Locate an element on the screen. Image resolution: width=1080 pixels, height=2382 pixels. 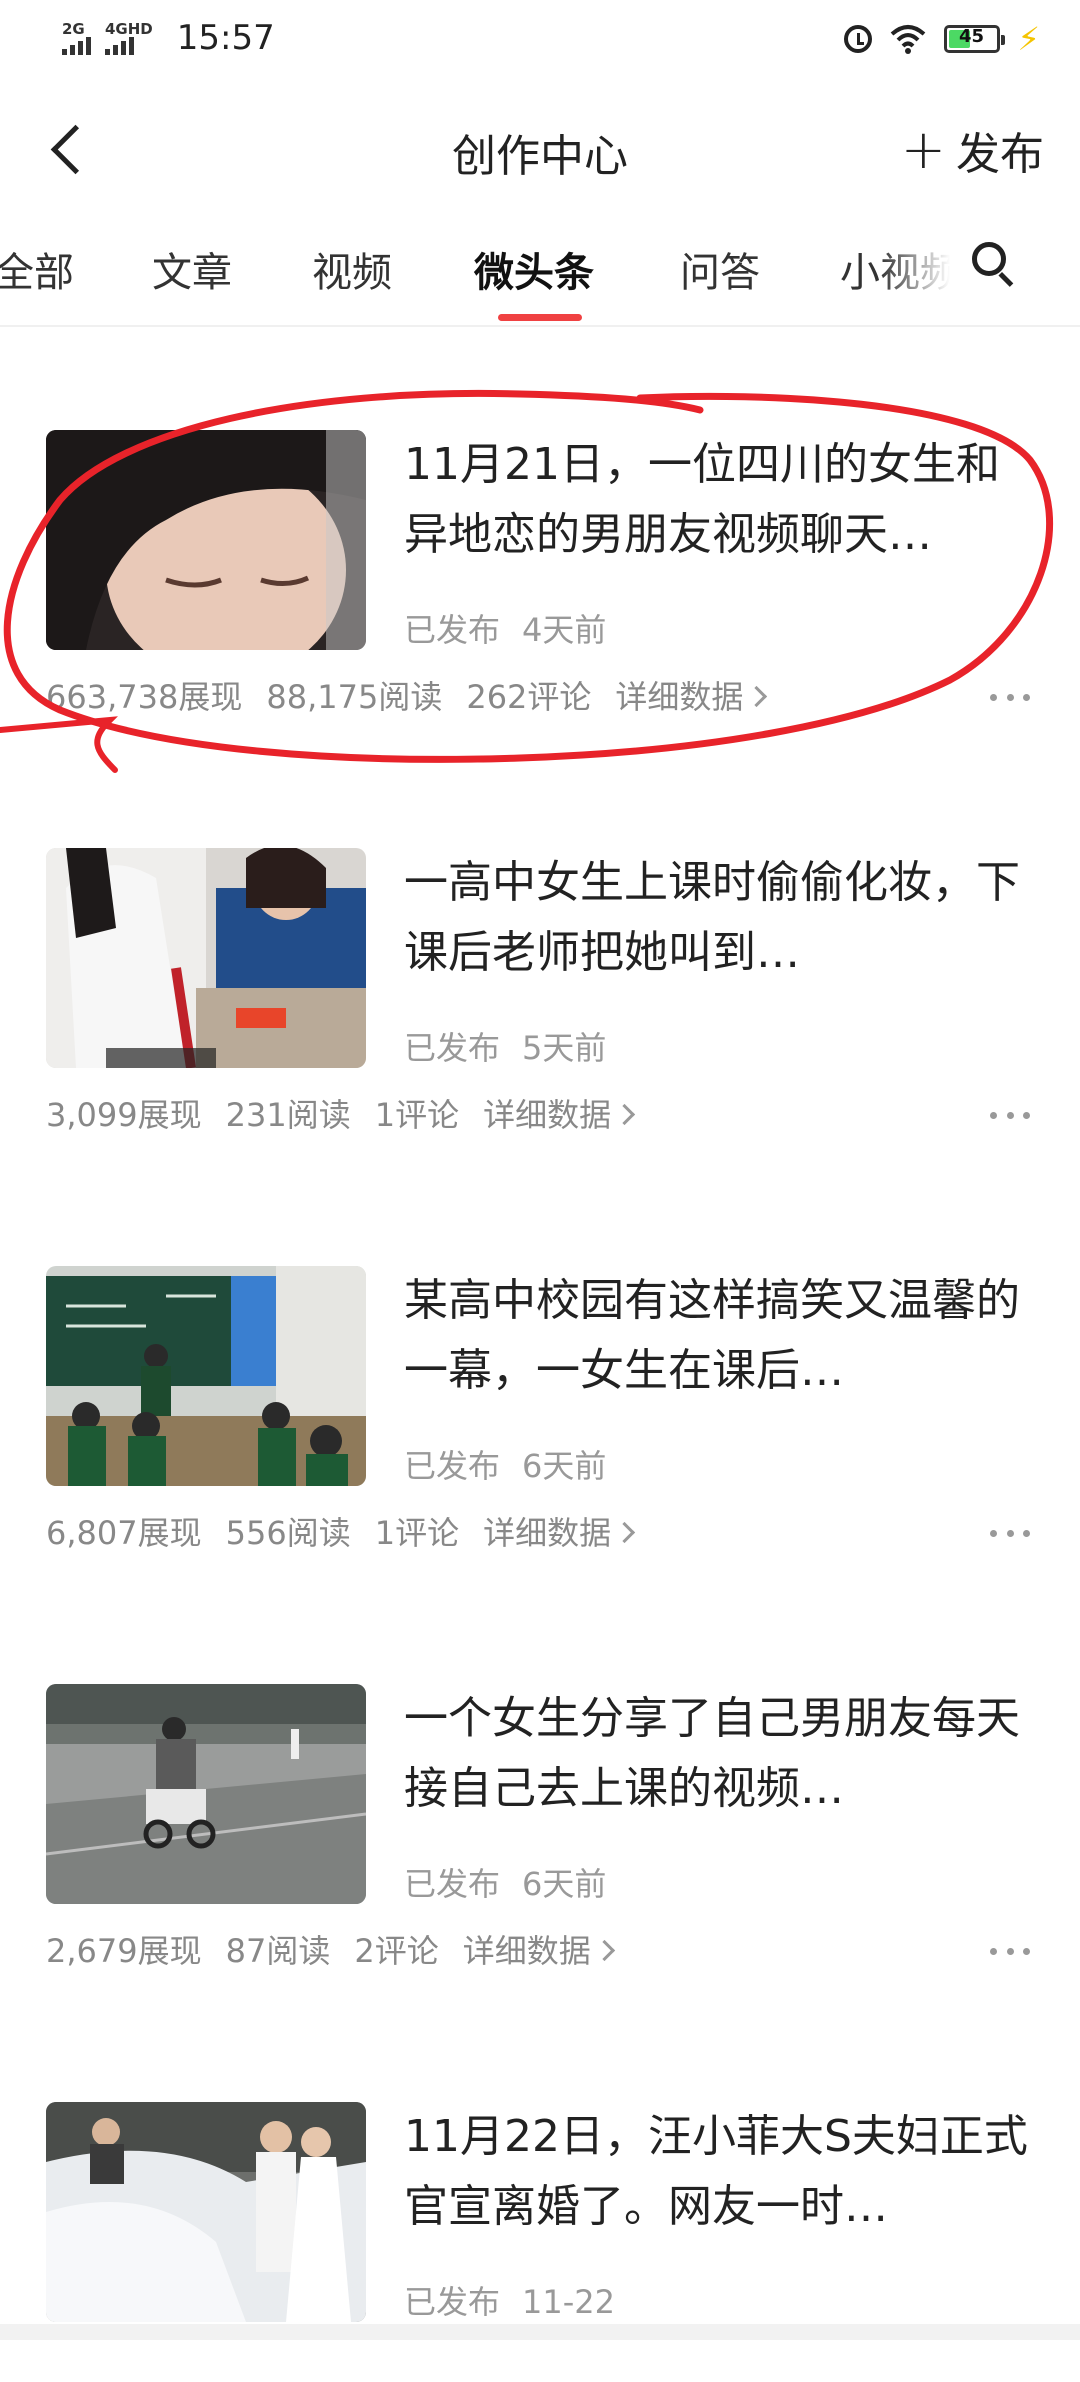
post-stats: 6,807展现 556阅读 1评论 详细数据 is located at coordinates (351, 1531).